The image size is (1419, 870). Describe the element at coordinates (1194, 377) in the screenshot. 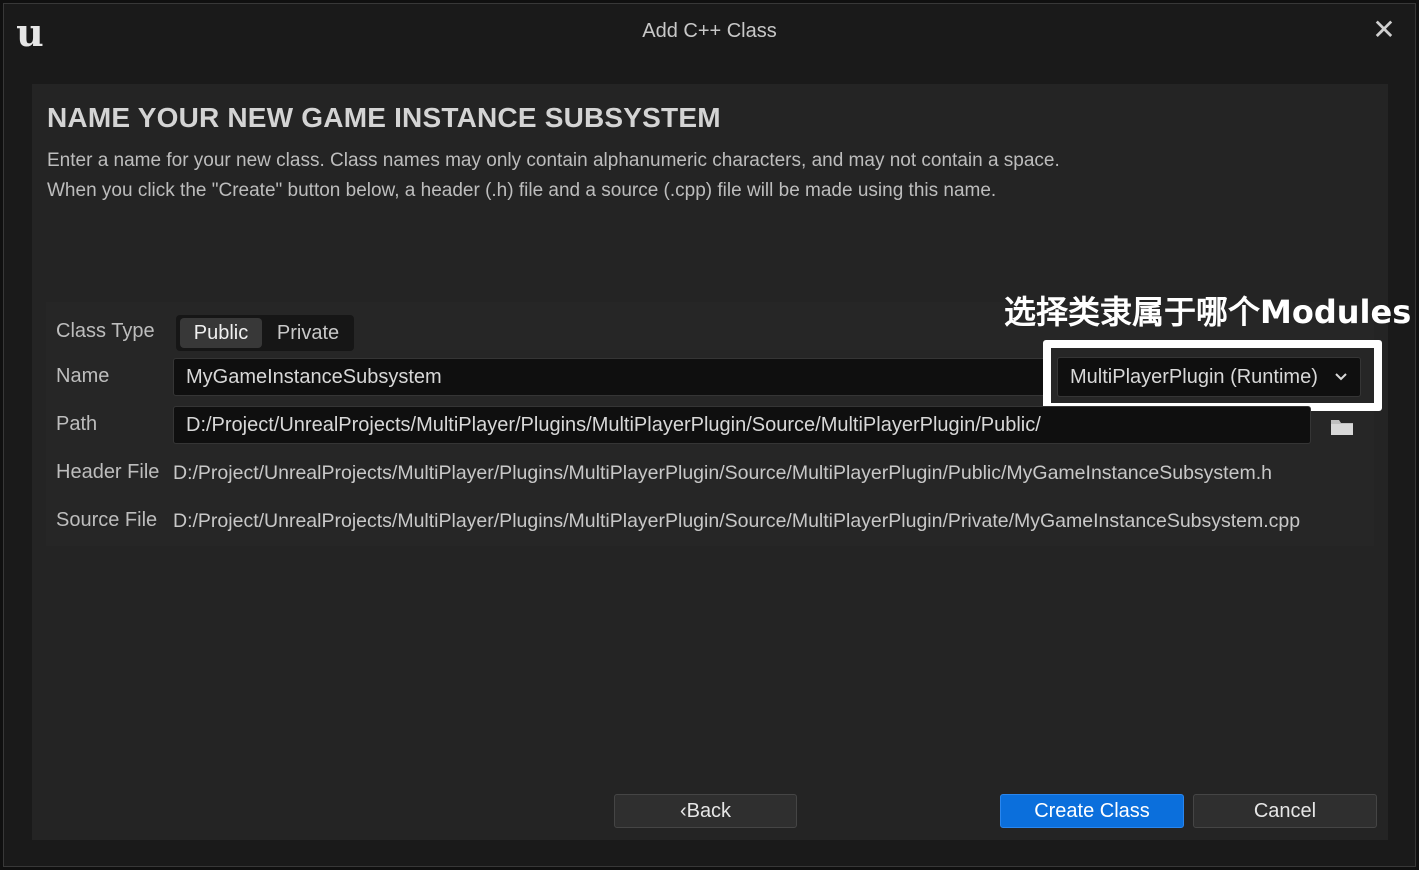

I see `module-dropdown-value: MultiPlayerPlugin (Runtime)` at that location.